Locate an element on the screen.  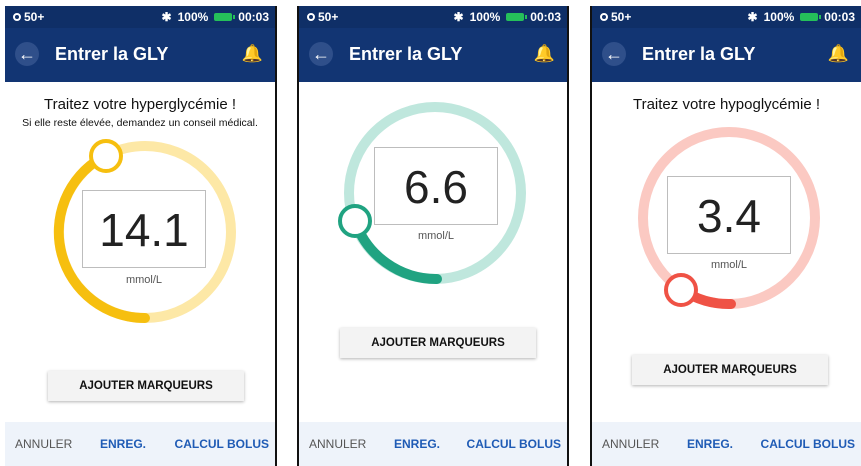
warning-headline: Traitez votre hyperglycémie ! is located at coordinates (139, 104).